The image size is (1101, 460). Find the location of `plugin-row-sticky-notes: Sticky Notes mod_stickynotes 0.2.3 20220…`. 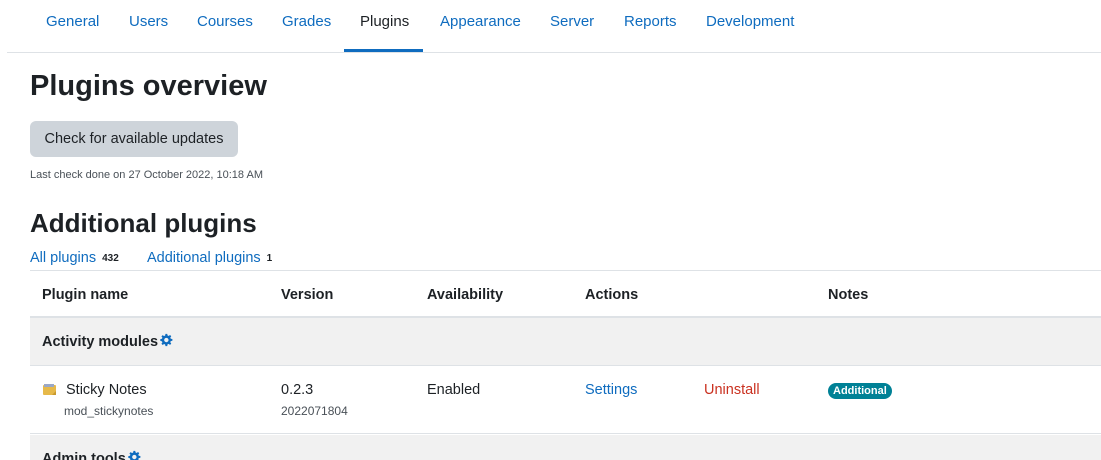

plugin-row-sticky-notes: Sticky Notes mod_stickynotes 0.2.3 20220… is located at coordinates (565, 400).